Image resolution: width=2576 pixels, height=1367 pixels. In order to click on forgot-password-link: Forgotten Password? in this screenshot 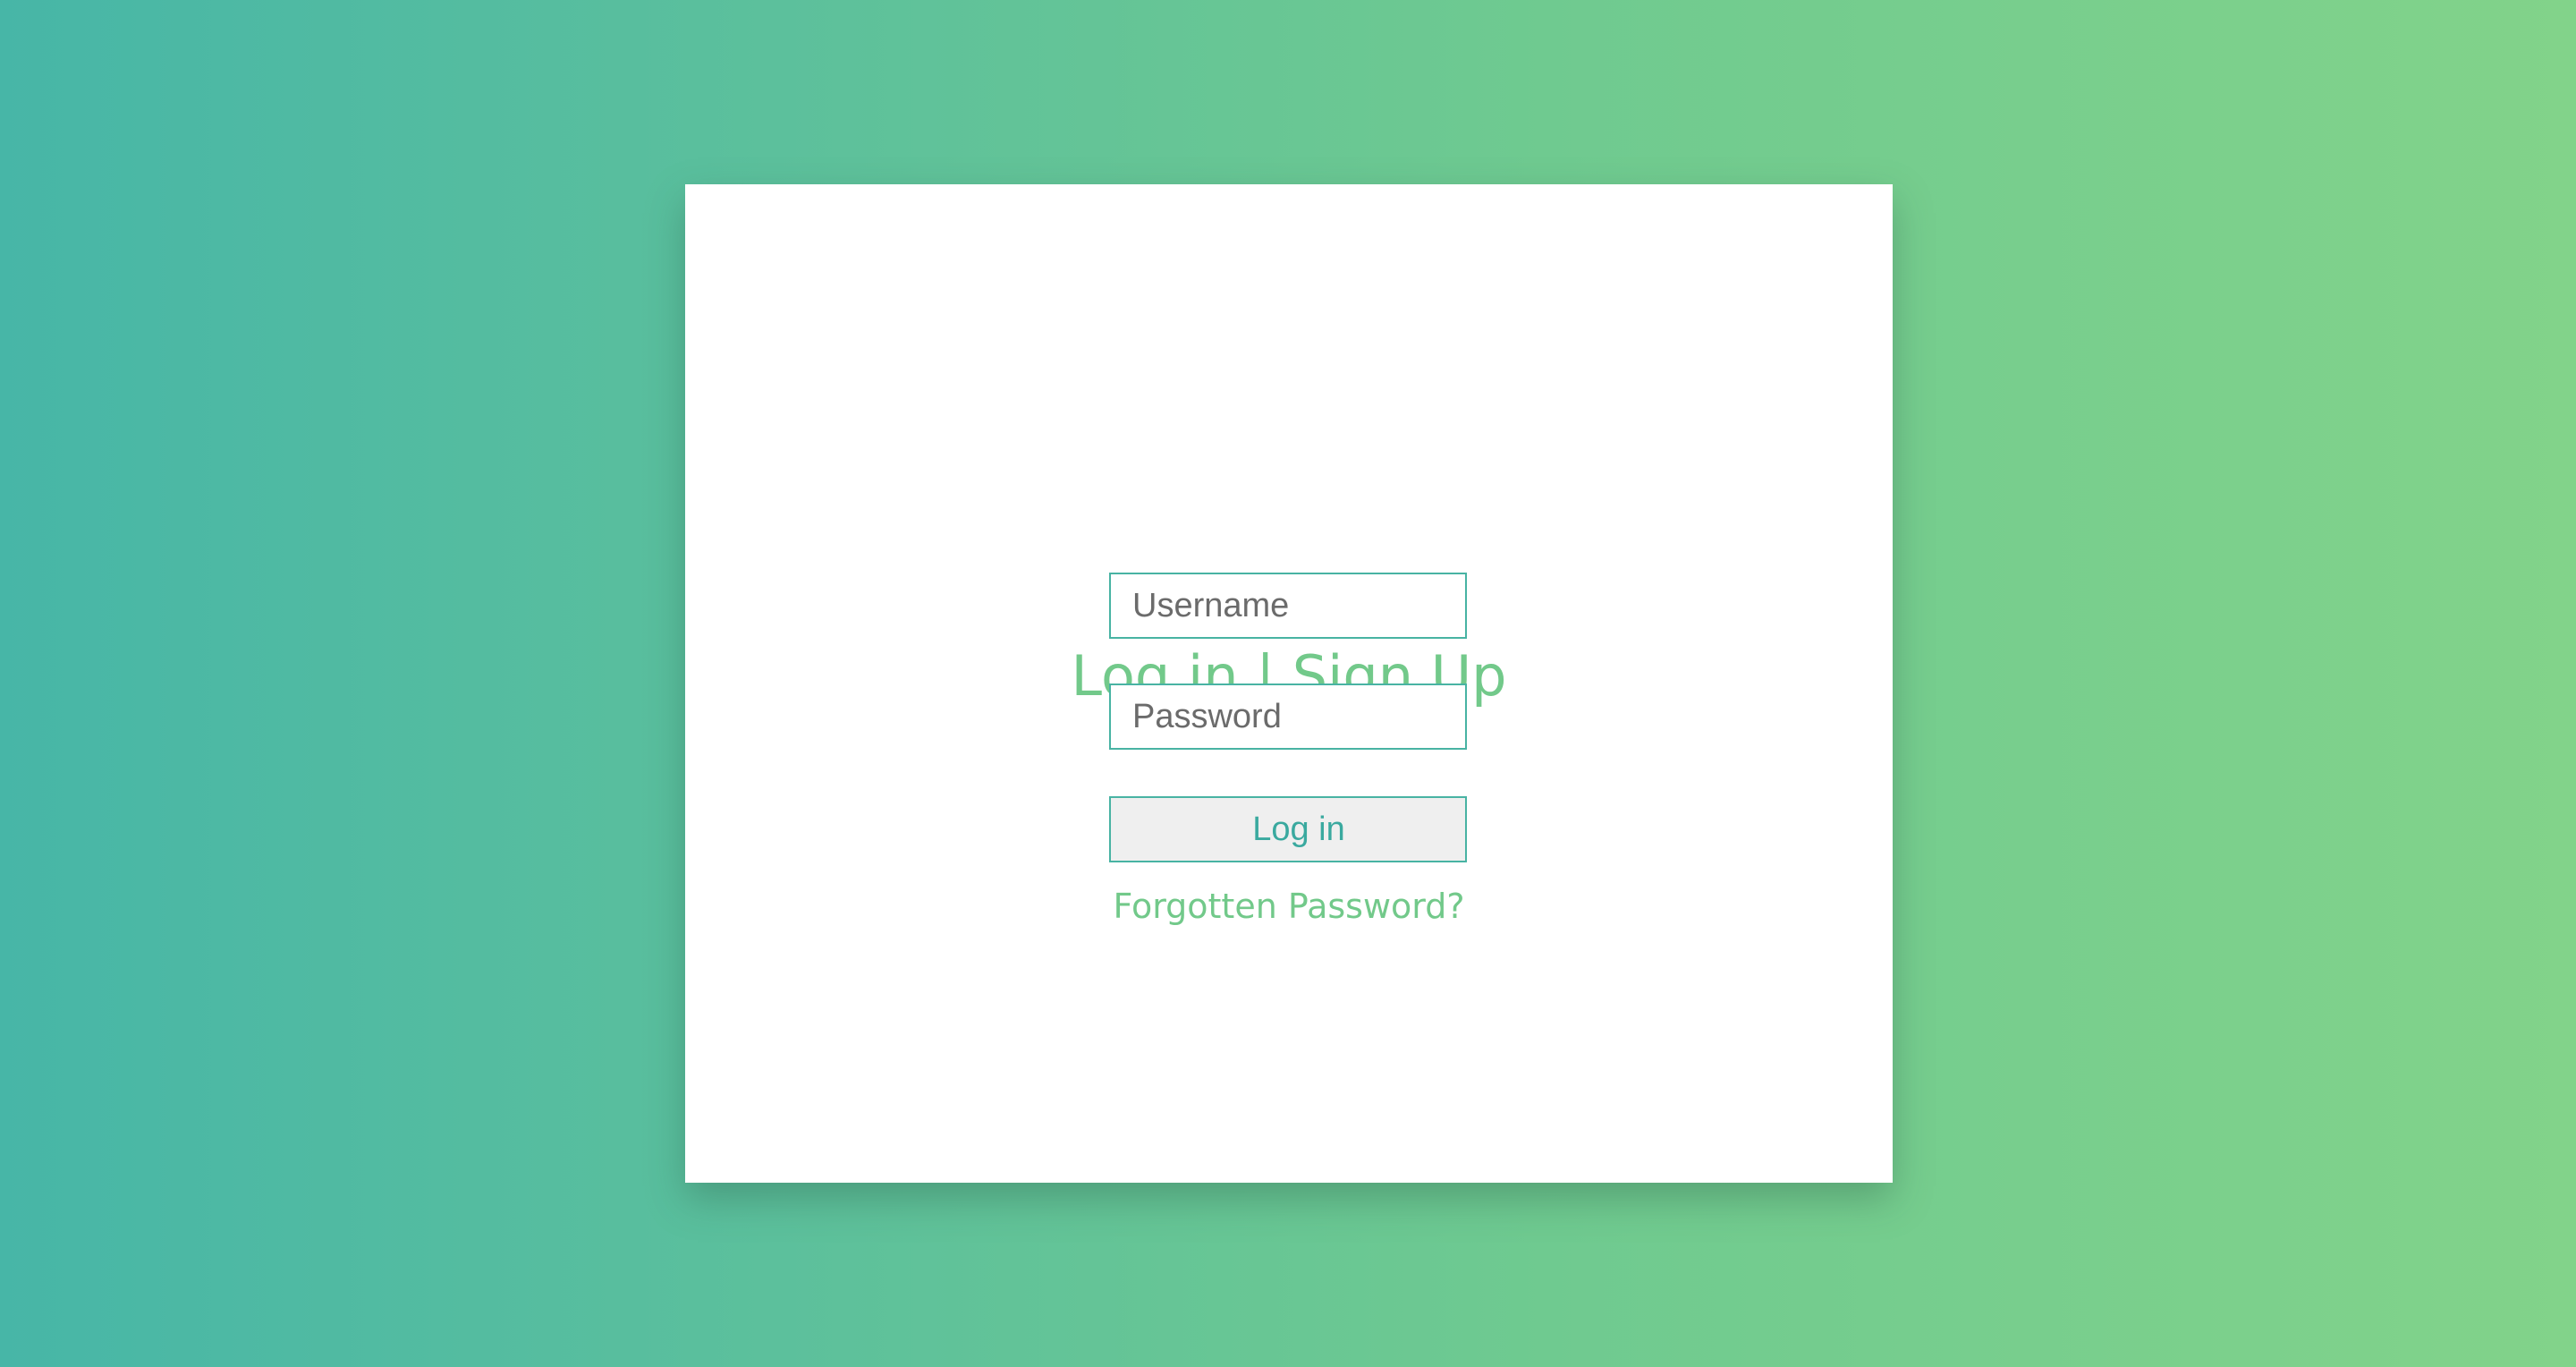, I will do `click(1289, 906)`.